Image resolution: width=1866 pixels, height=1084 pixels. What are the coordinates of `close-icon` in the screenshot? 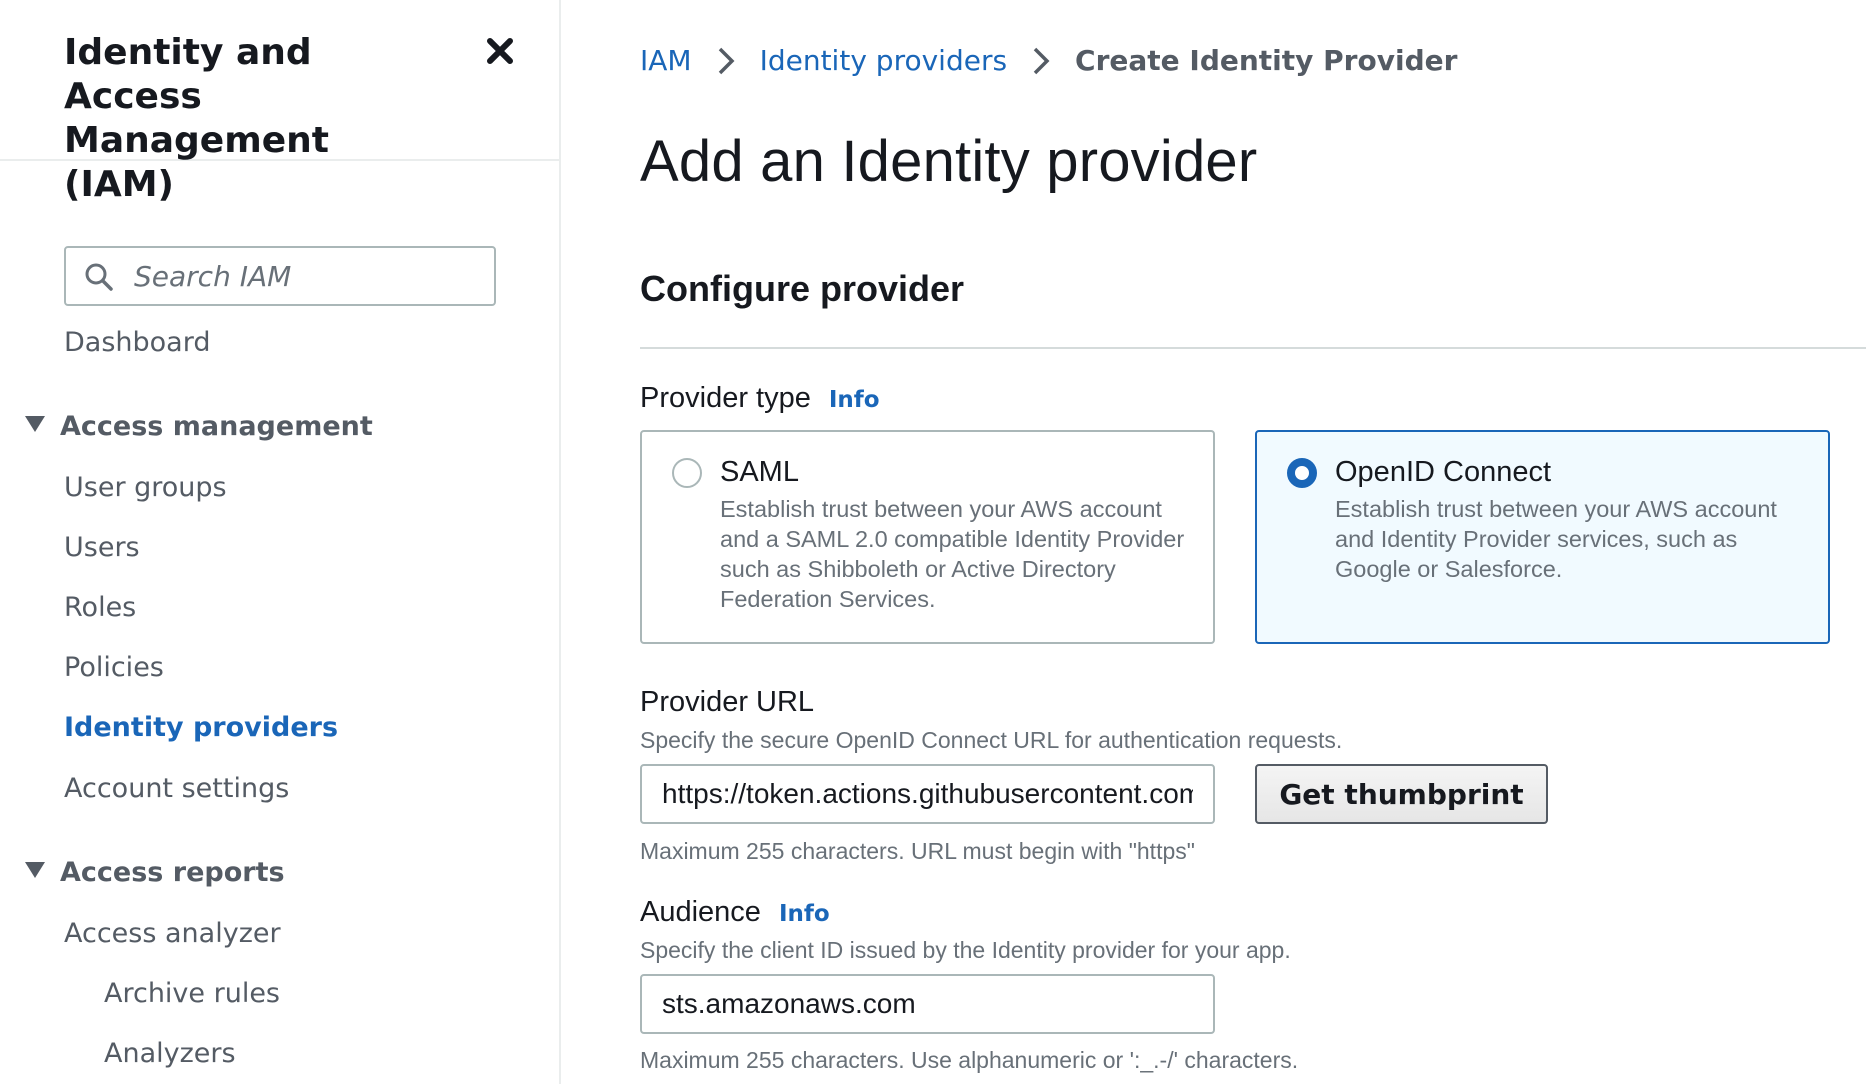 It's located at (500, 51).